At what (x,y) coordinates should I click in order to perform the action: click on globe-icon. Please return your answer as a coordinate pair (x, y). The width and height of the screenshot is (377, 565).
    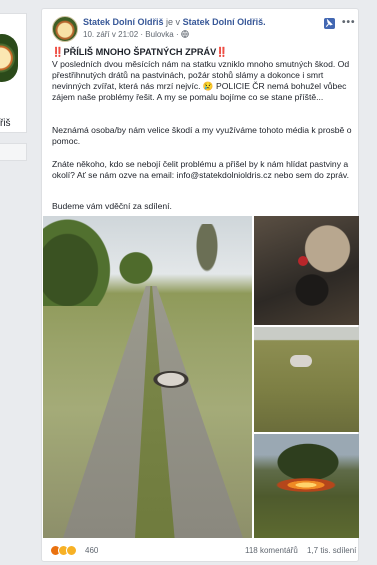
    Looking at the image, I should click on (185, 34).